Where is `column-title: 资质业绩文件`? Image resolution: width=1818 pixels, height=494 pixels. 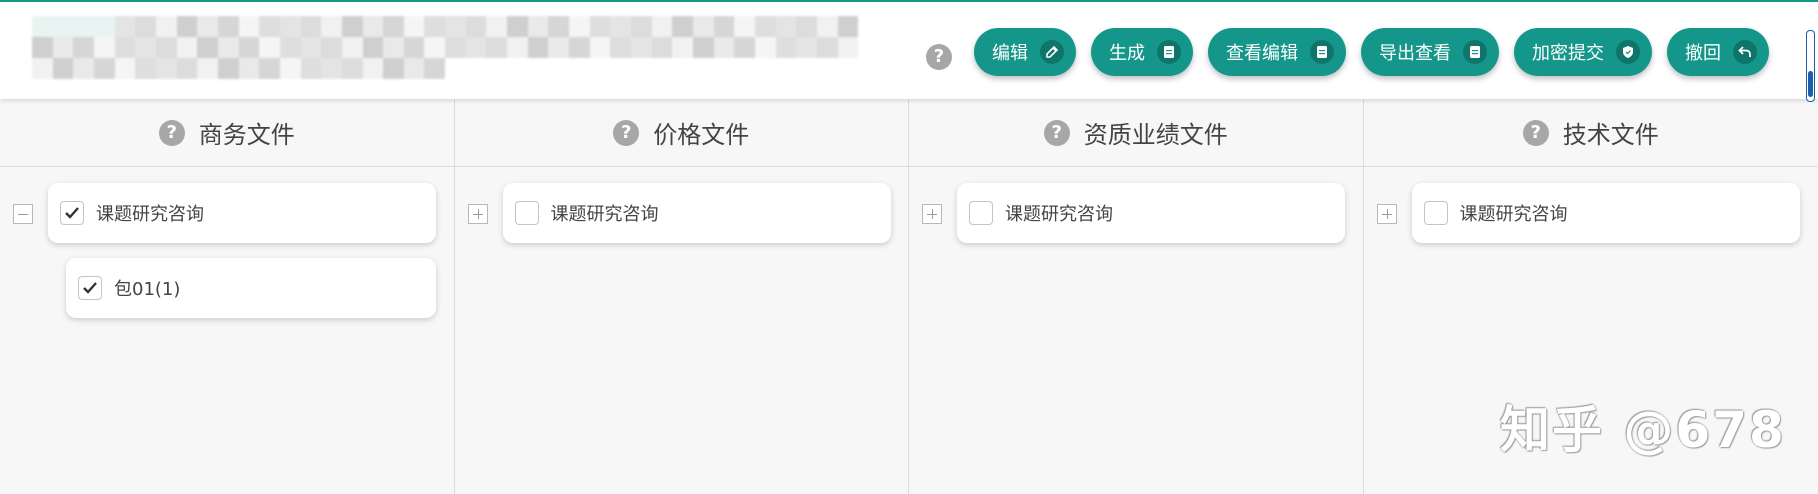 column-title: 资质业绩文件 is located at coordinates (1155, 135).